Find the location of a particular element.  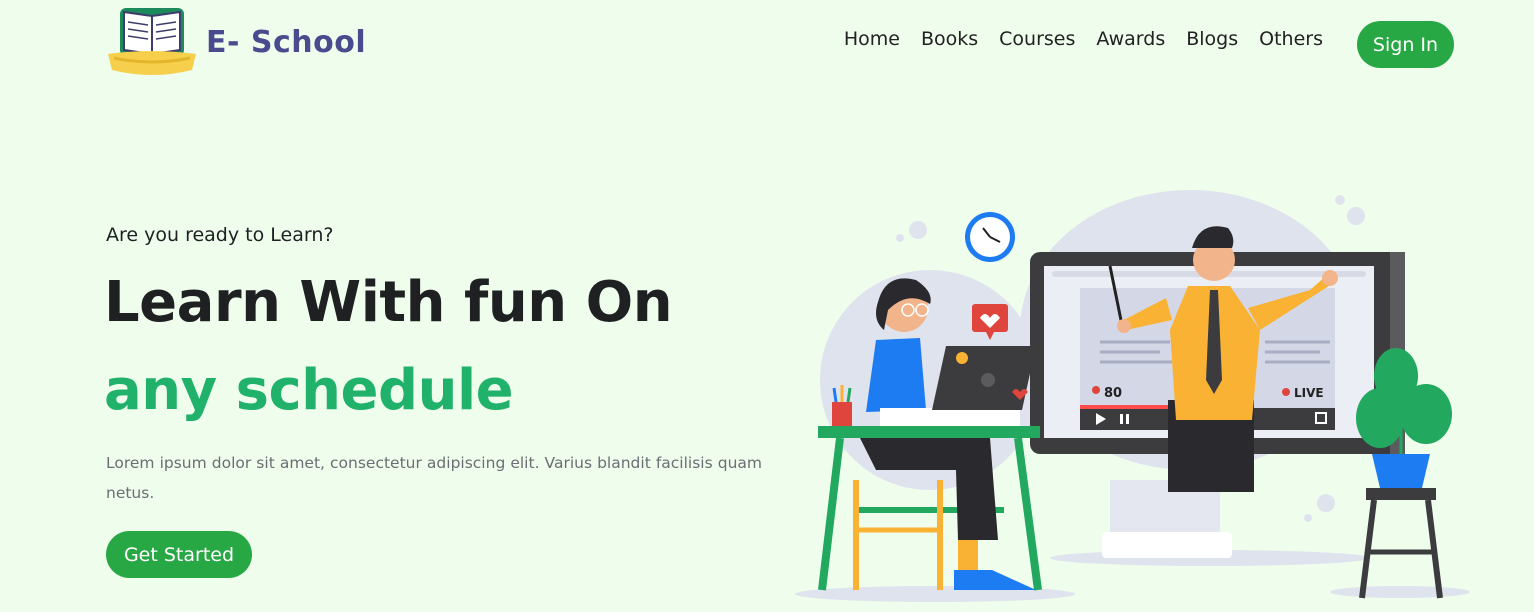

get-started-button: Get Started is located at coordinates (179, 554).